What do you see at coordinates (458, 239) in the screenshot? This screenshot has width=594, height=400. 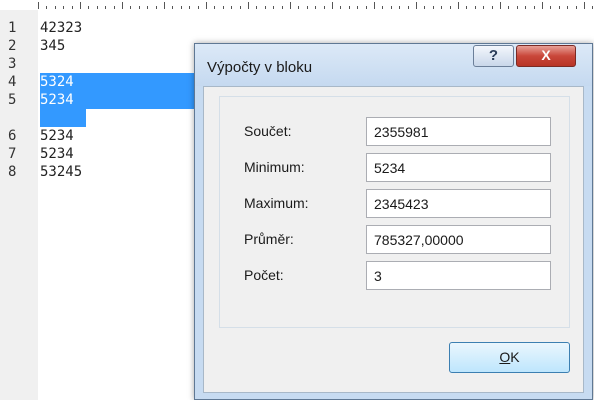 I see `average-field` at bounding box center [458, 239].